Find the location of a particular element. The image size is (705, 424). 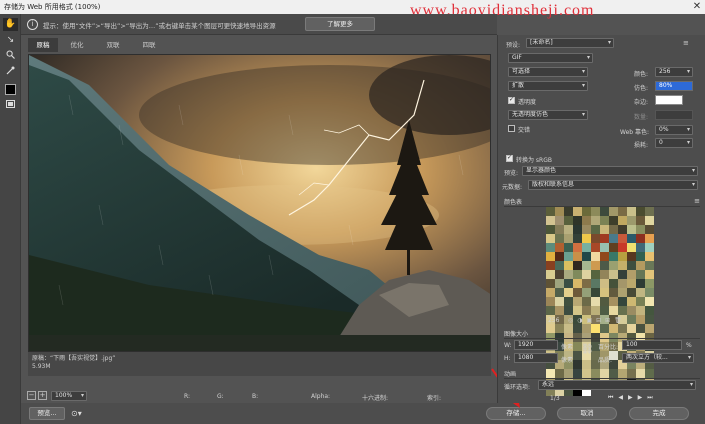

eyedropper-tool-icon is located at coordinates (10, 72).